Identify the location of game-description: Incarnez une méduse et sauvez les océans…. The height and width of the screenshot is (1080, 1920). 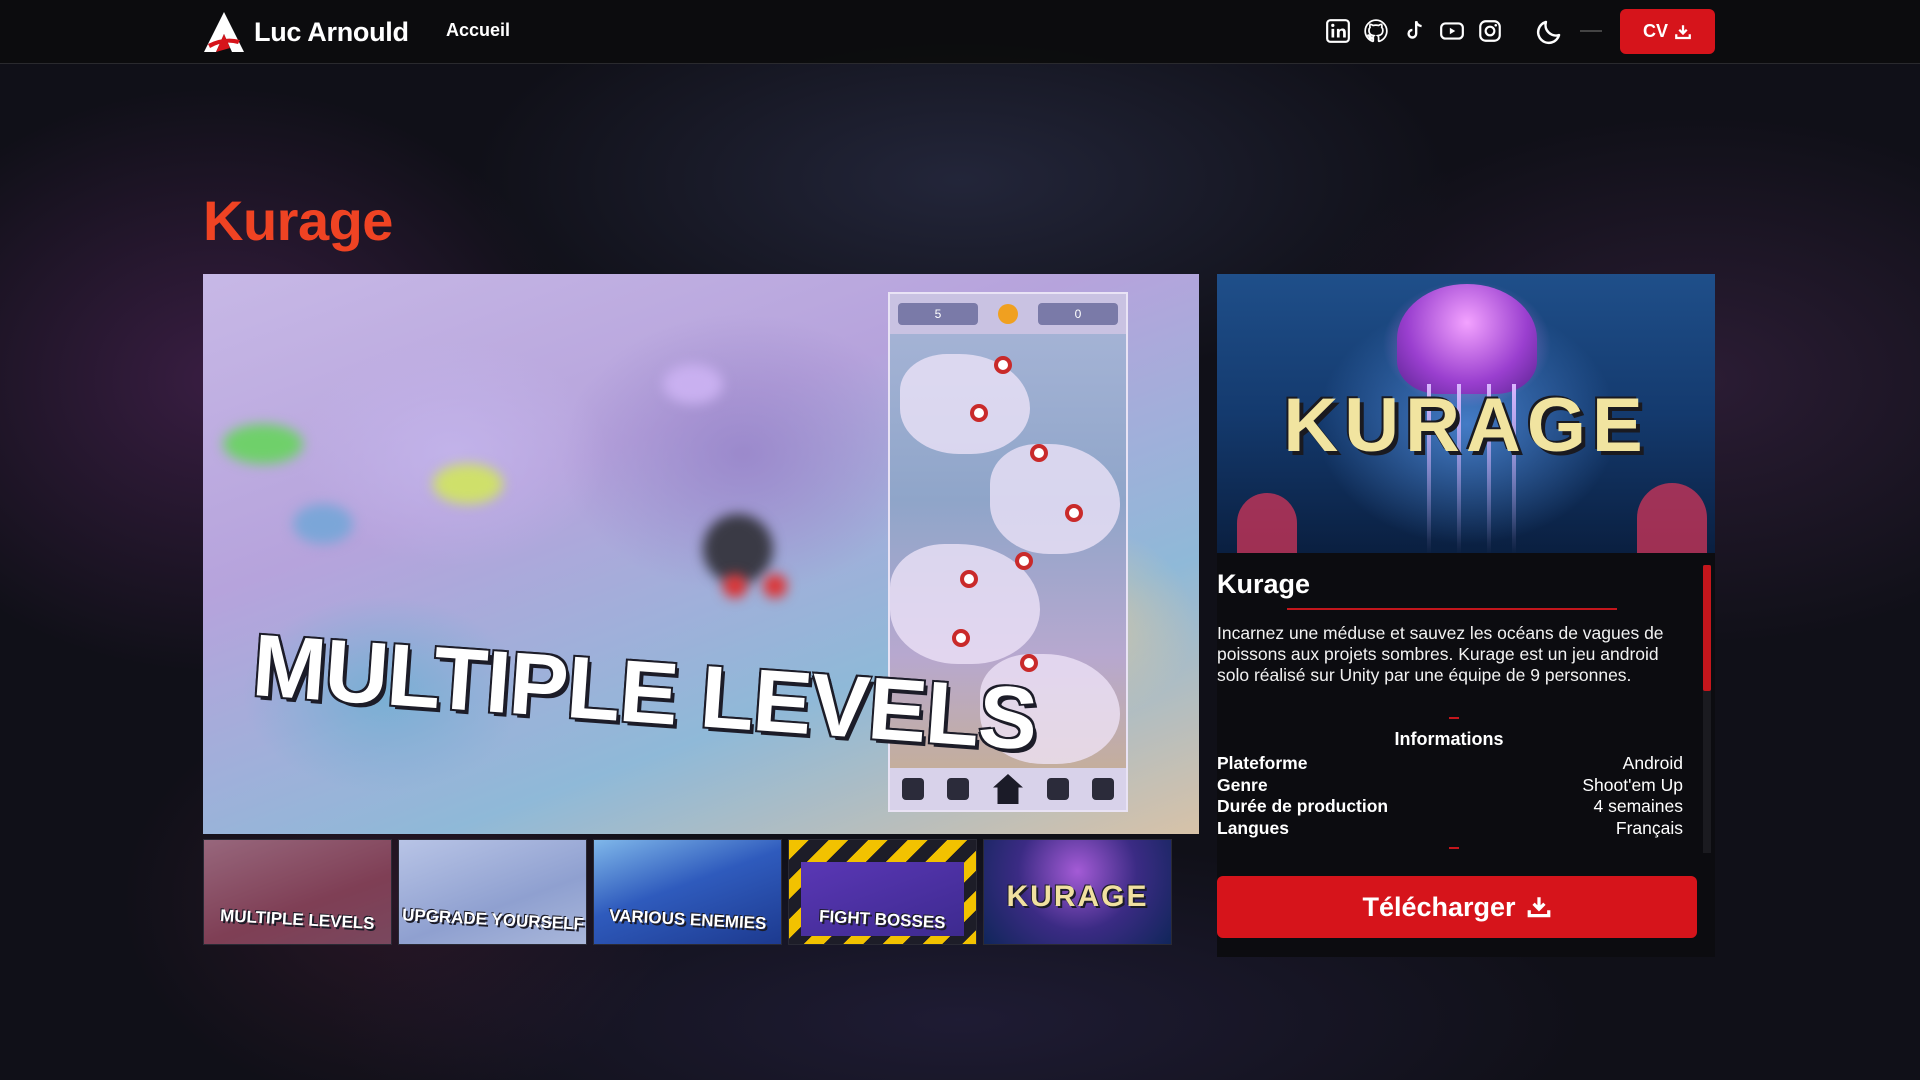
(1440, 654).